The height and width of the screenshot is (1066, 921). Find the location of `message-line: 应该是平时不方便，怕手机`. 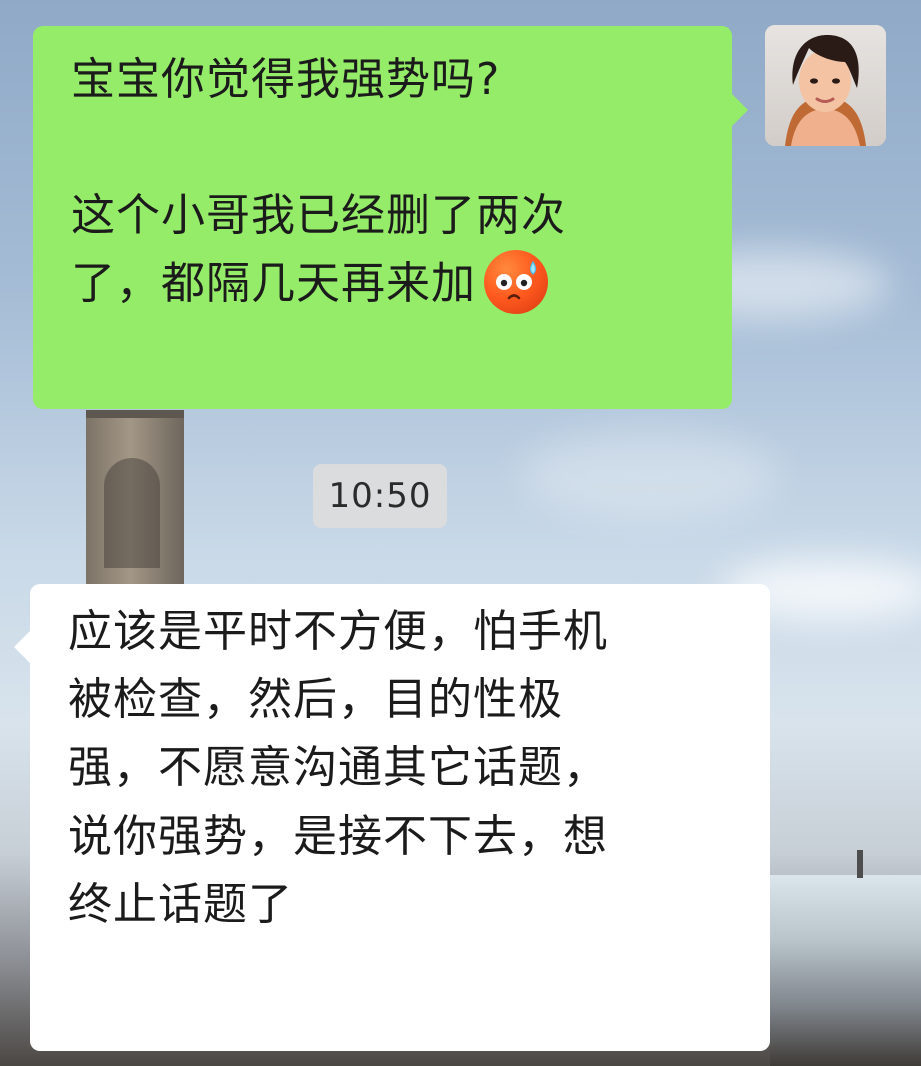

message-line: 应该是平时不方便，怕手机 is located at coordinates (338, 631).